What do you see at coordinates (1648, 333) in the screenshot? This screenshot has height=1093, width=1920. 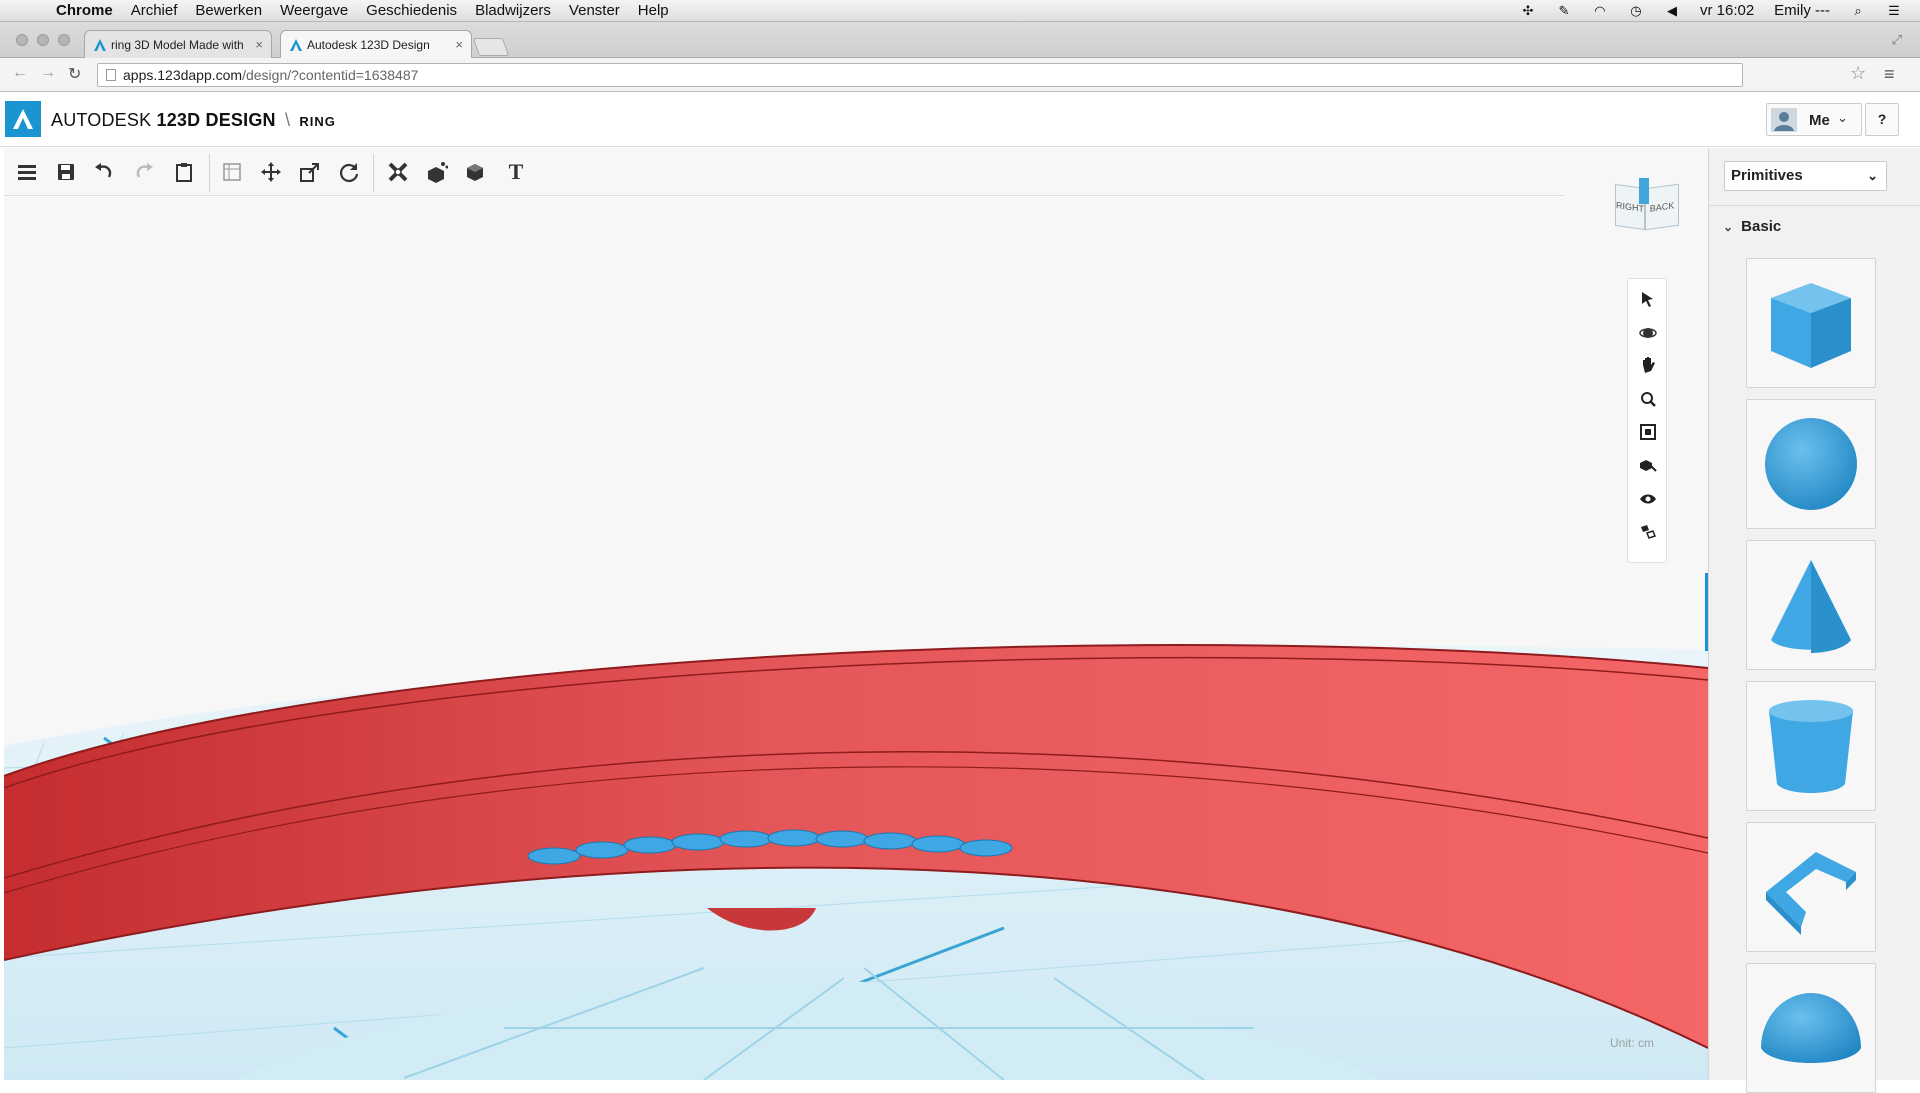 I see `orbit-icon` at bounding box center [1648, 333].